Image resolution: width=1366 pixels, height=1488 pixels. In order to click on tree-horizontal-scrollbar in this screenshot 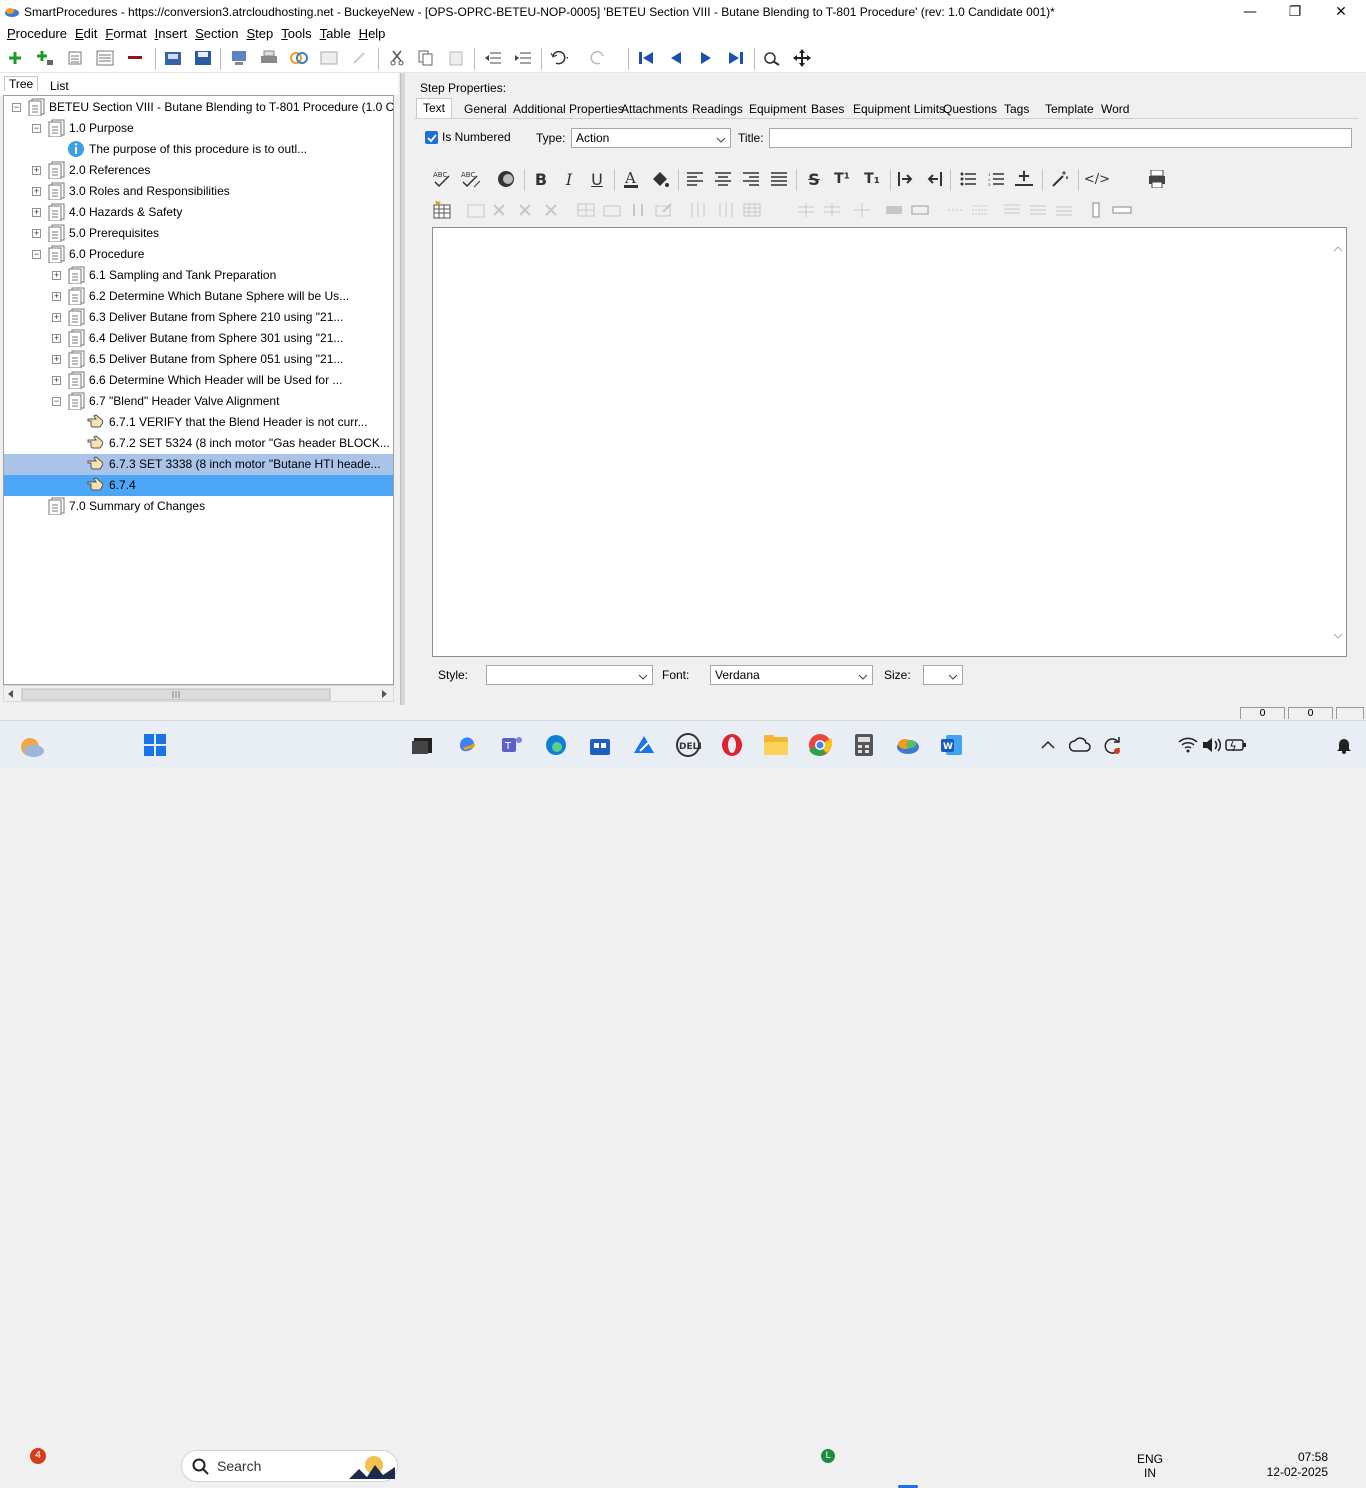, I will do `click(198, 693)`.